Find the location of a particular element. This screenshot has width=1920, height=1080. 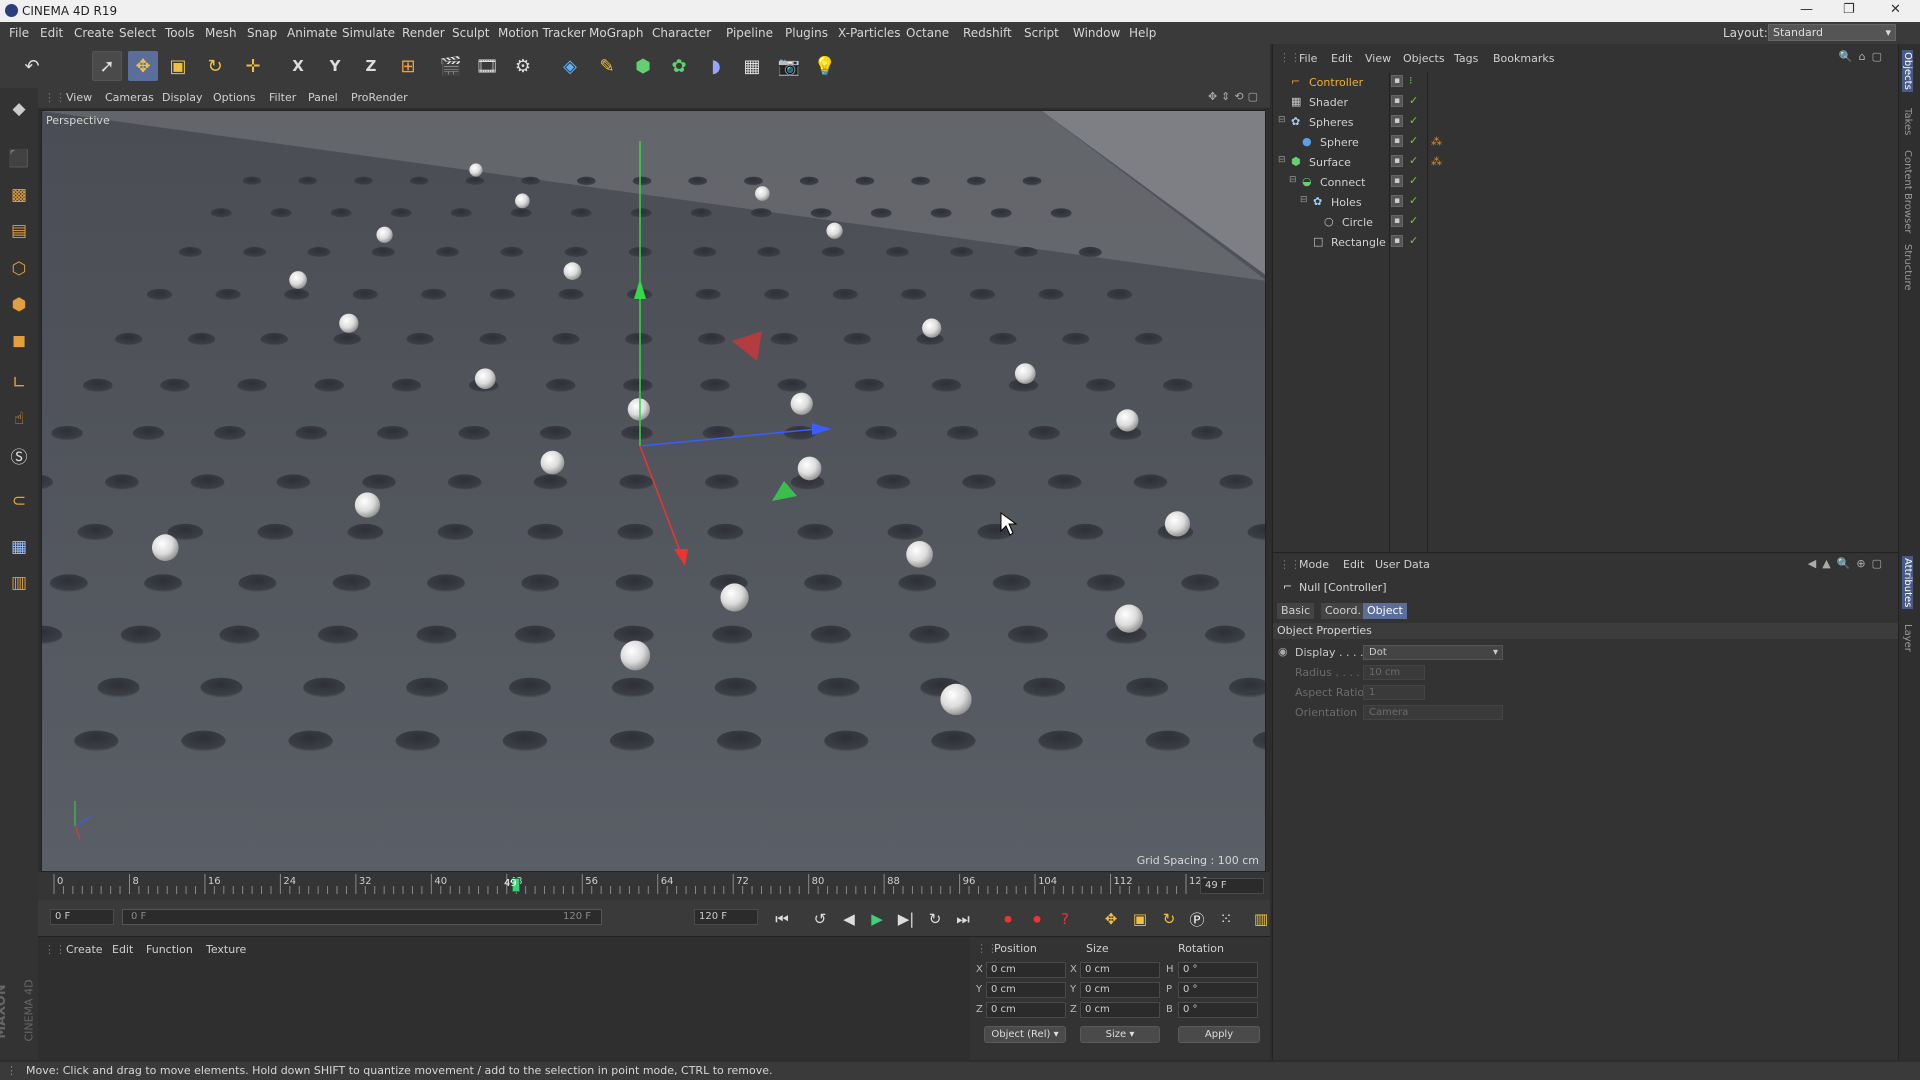

key-parameter-icon: Ⓟ is located at coordinates (1197, 919).